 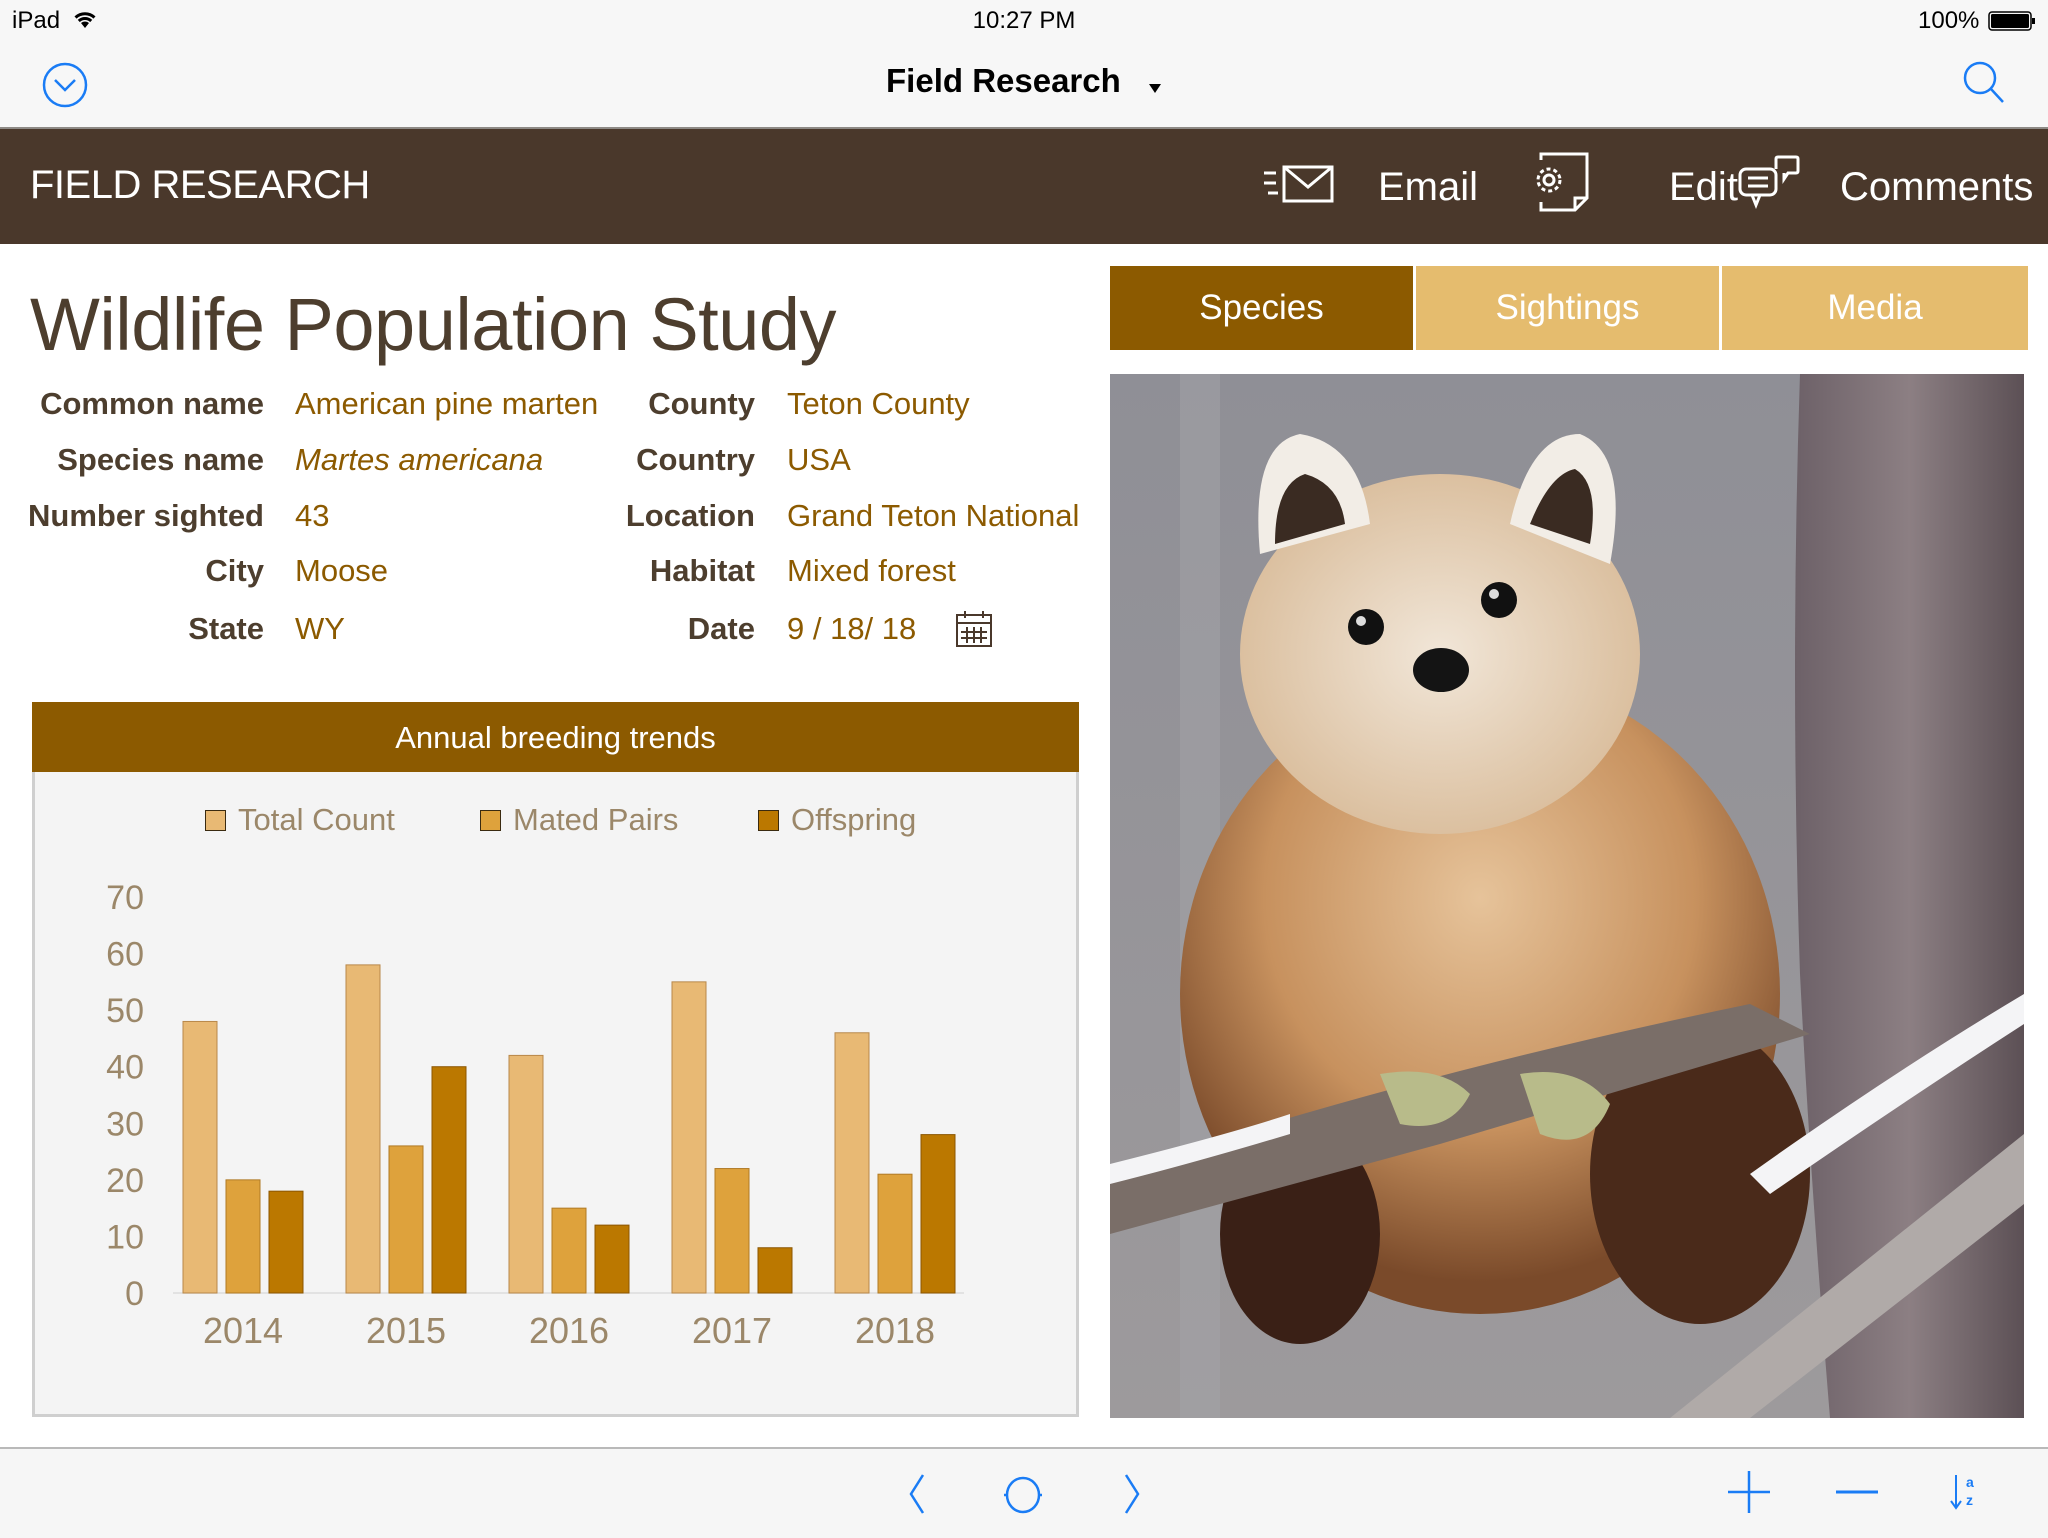 What do you see at coordinates (125, 955) in the screenshot?
I see `y-tick-label: 60` at bounding box center [125, 955].